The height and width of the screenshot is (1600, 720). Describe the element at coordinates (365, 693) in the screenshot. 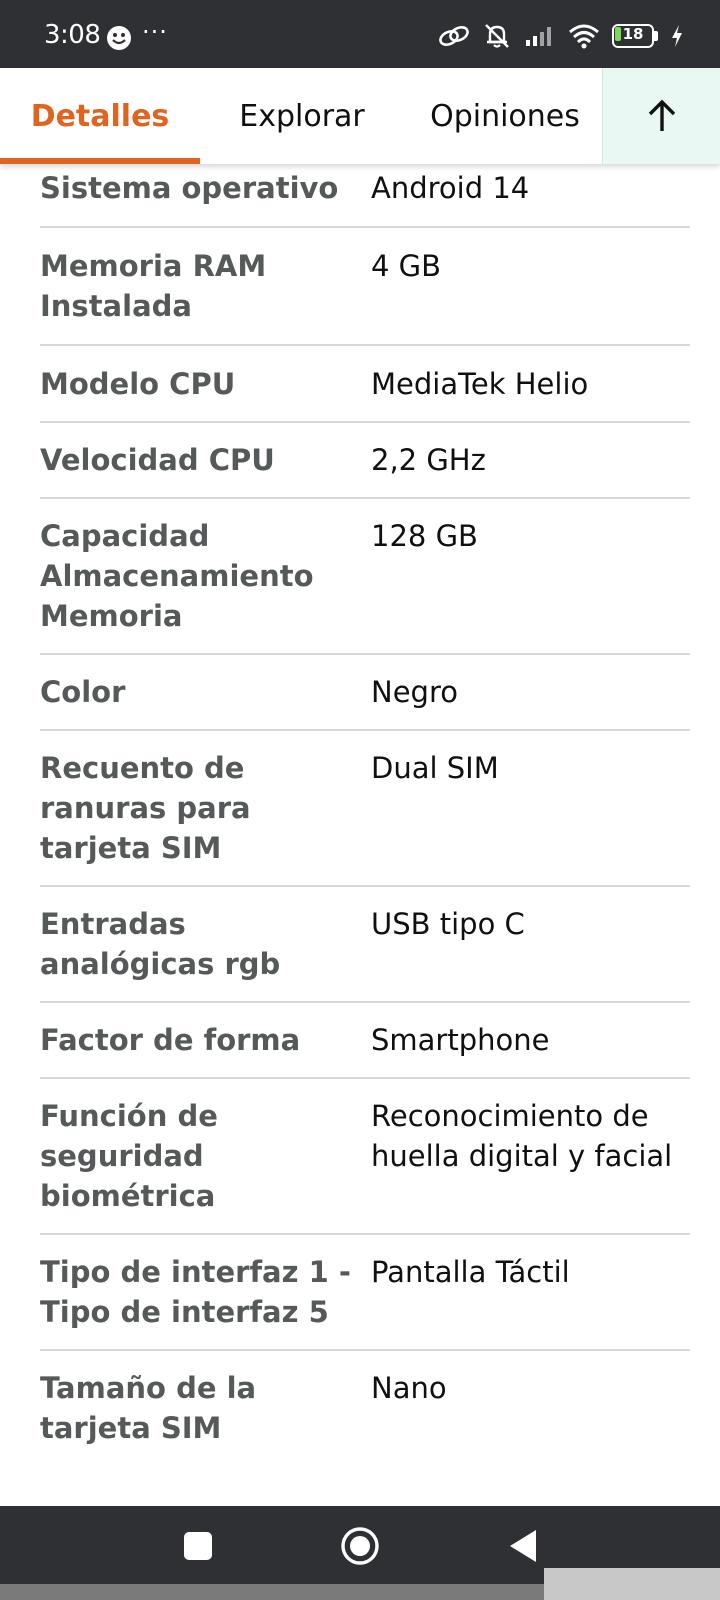

I see `spec-row: Color Negro` at that location.